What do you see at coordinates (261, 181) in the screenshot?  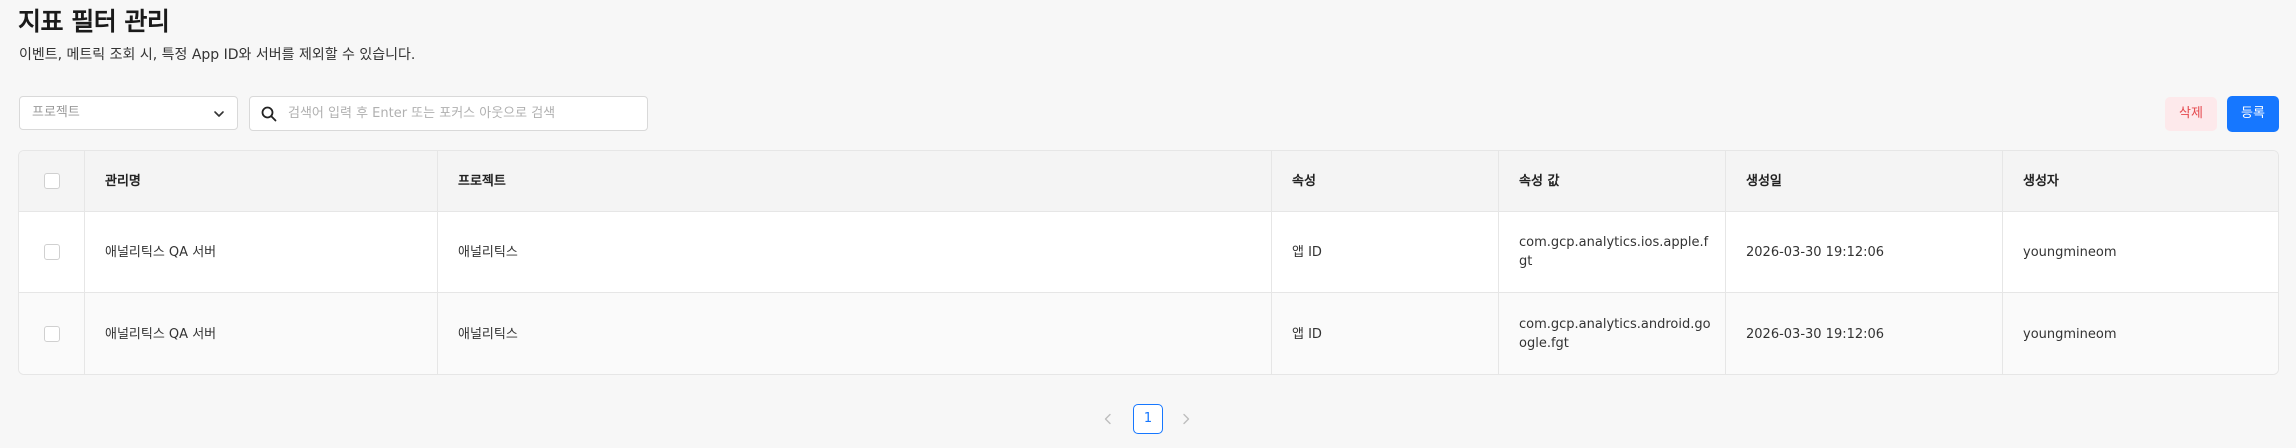 I see `column-header-name: 관리명` at bounding box center [261, 181].